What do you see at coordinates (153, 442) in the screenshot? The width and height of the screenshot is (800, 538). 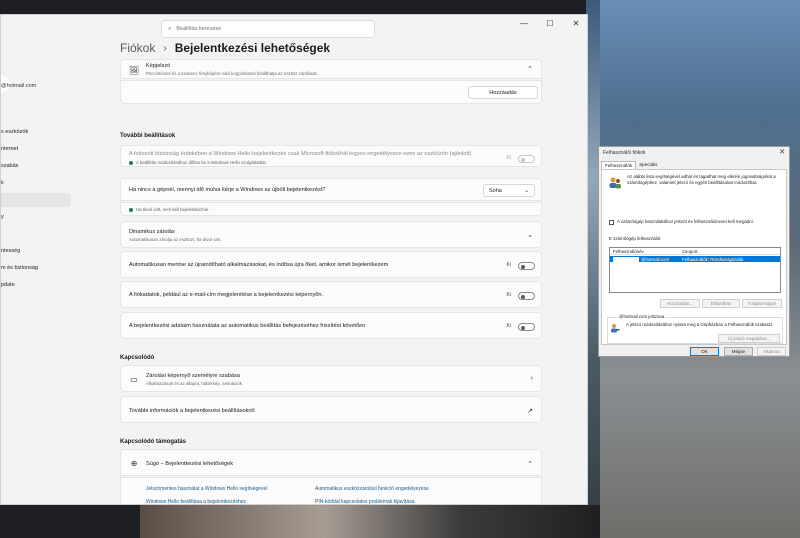 I see `section-heading: Kapcsolódó támogatás` at bounding box center [153, 442].